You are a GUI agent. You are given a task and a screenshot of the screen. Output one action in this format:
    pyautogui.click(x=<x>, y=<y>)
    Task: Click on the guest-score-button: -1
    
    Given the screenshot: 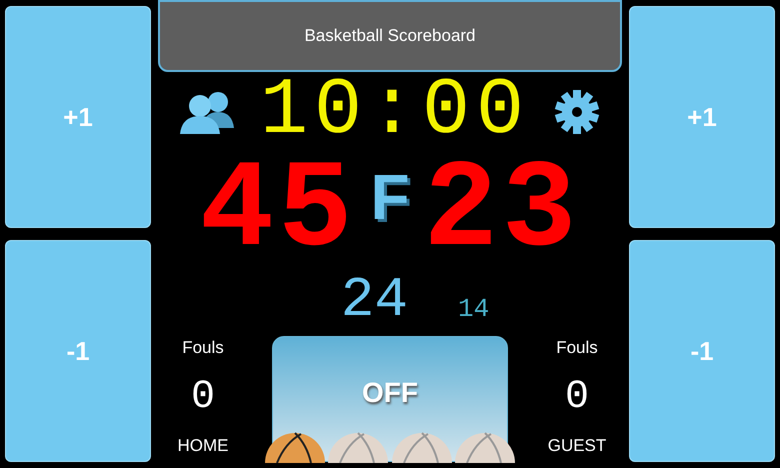 What is the action you would take?
    pyautogui.click(x=702, y=351)
    